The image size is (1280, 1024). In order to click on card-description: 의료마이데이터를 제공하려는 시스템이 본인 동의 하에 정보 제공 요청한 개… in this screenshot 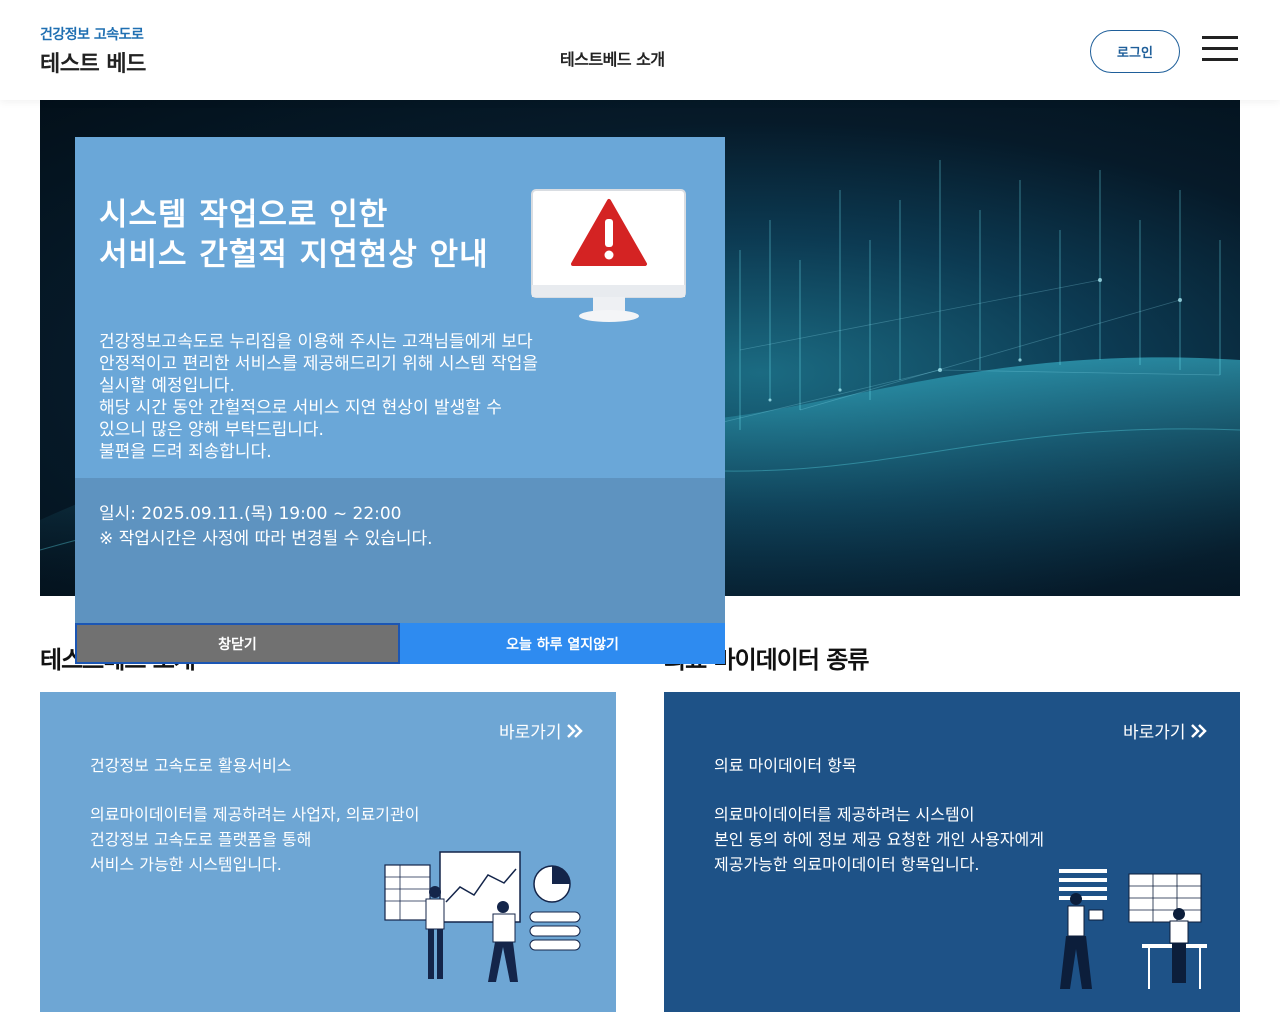, I will do `click(879, 839)`.